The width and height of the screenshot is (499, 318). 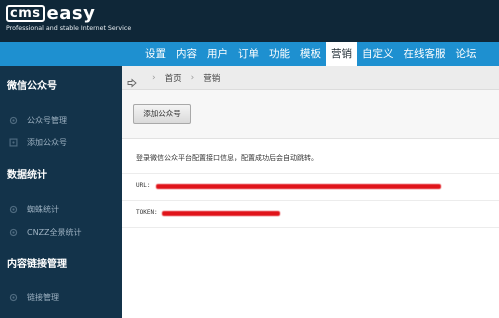 I want to click on sidebar-item-label: 公众号管理, so click(x=47, y=120).